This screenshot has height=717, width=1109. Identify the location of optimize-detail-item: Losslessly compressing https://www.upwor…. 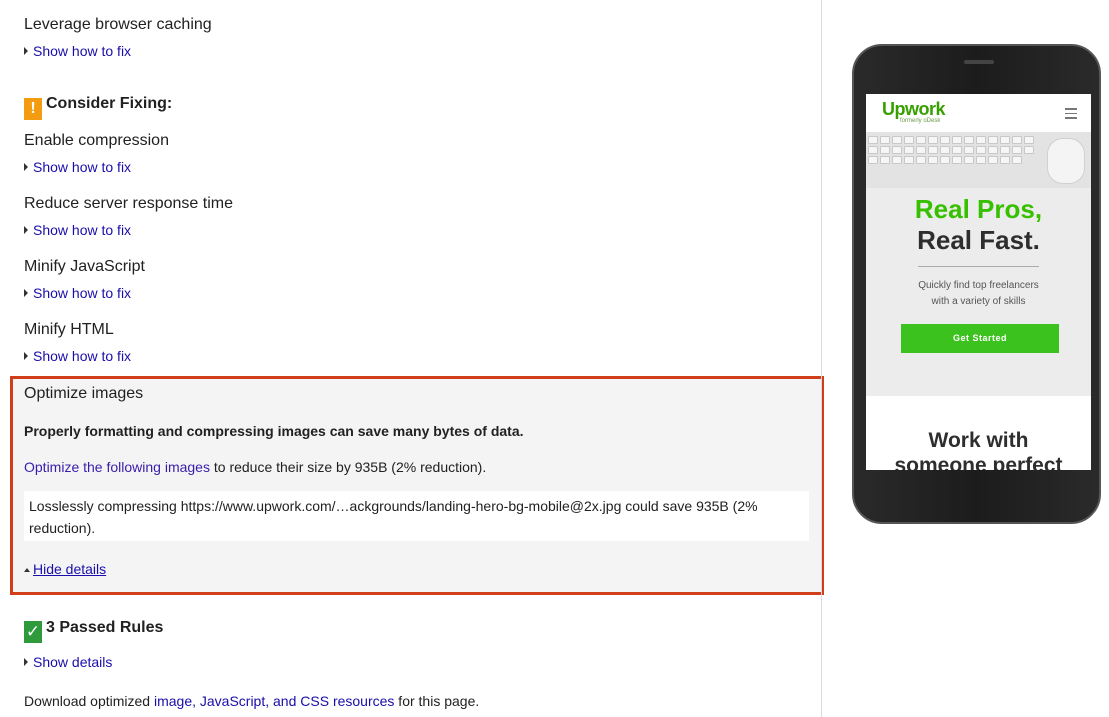
(416, 516).